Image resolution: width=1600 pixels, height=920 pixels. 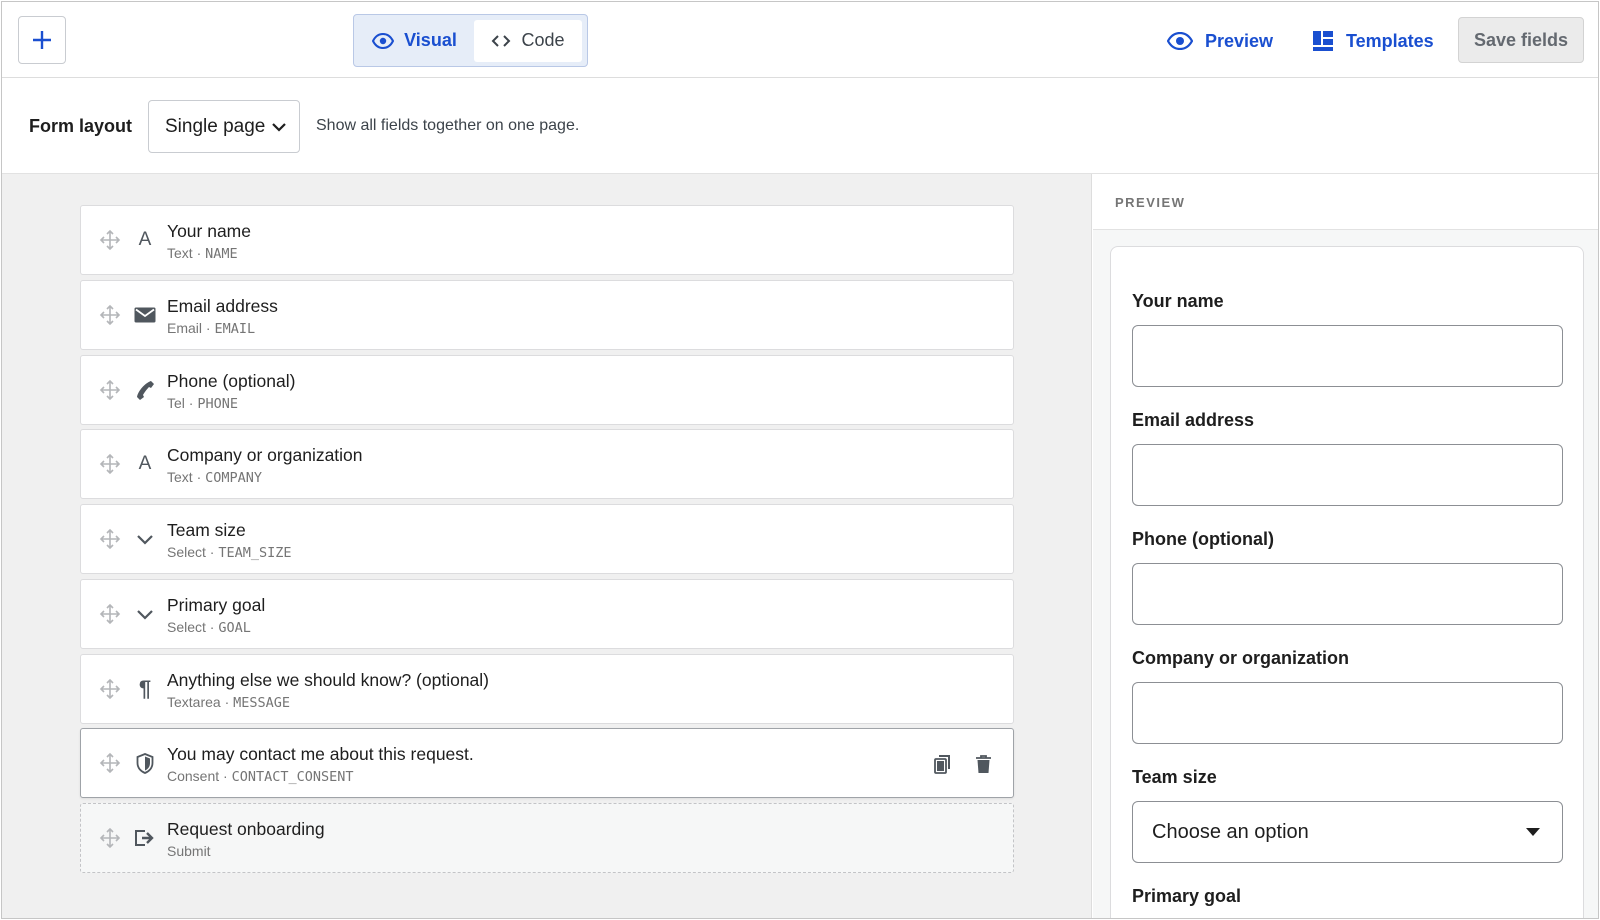 I want to click on caret-down-icon, so click(x=1533, y=832).